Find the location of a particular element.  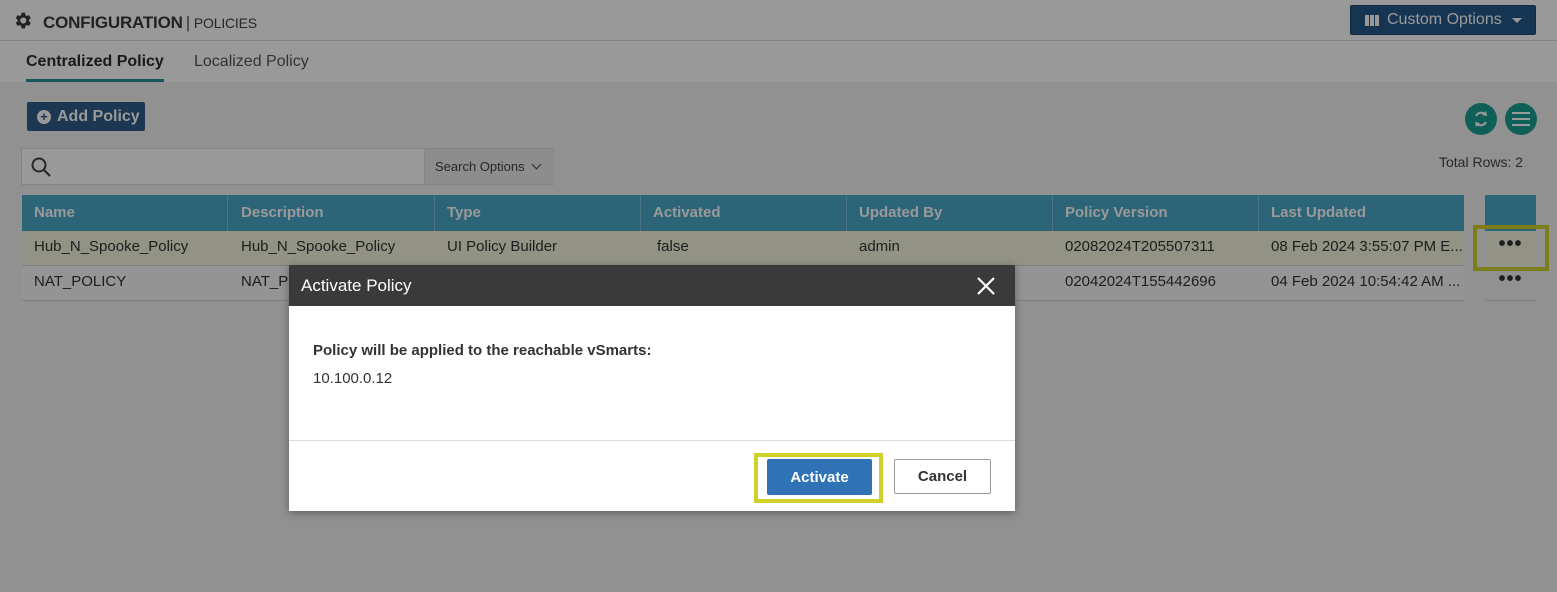

activate-button: Activate is located at coordinates (819, 477).